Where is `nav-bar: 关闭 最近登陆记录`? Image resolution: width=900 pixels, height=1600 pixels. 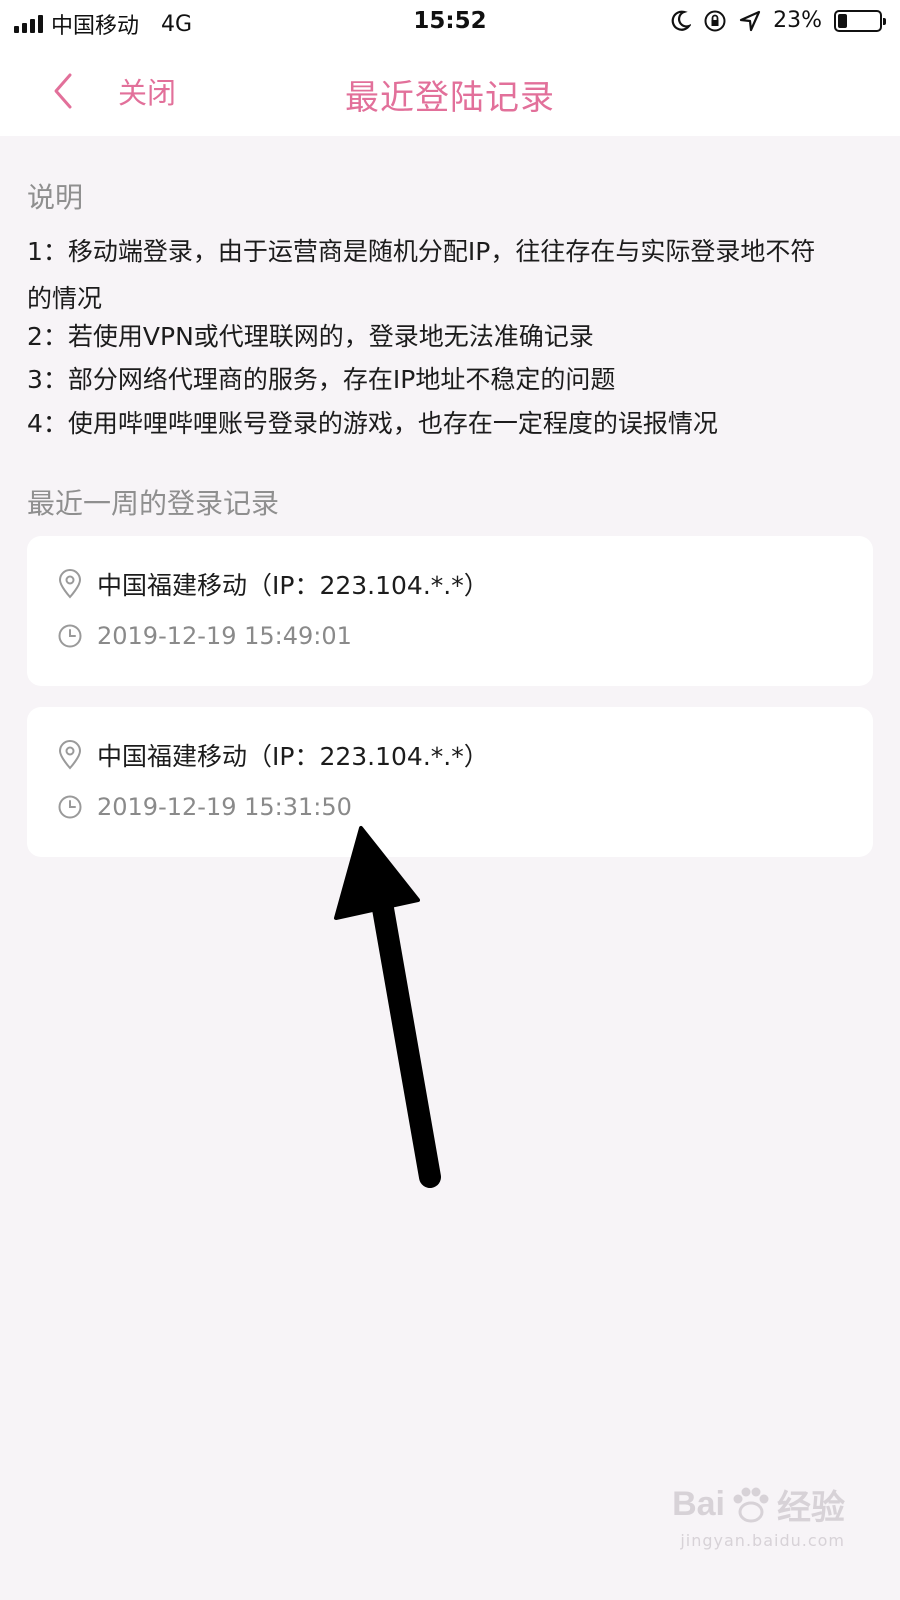 nav-bar: 关闭 最近登陆记录 is located at coordinates (450, 91).